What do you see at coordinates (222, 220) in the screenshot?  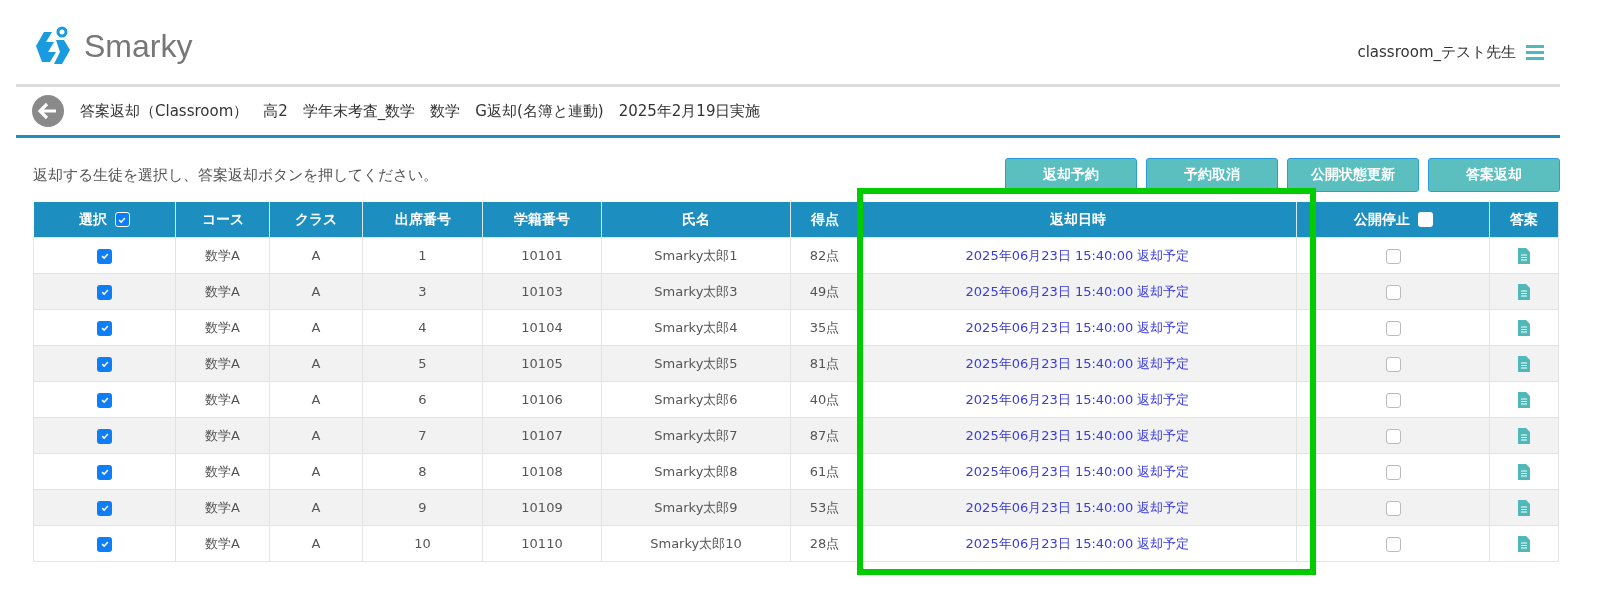 I see `column-header: コース` at bounding box center [222, 220].